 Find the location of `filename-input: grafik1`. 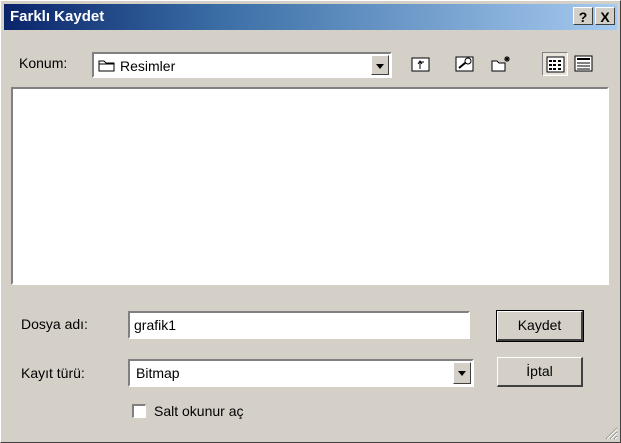

filename-input: grafik1 is located at coordinates (299, 325).